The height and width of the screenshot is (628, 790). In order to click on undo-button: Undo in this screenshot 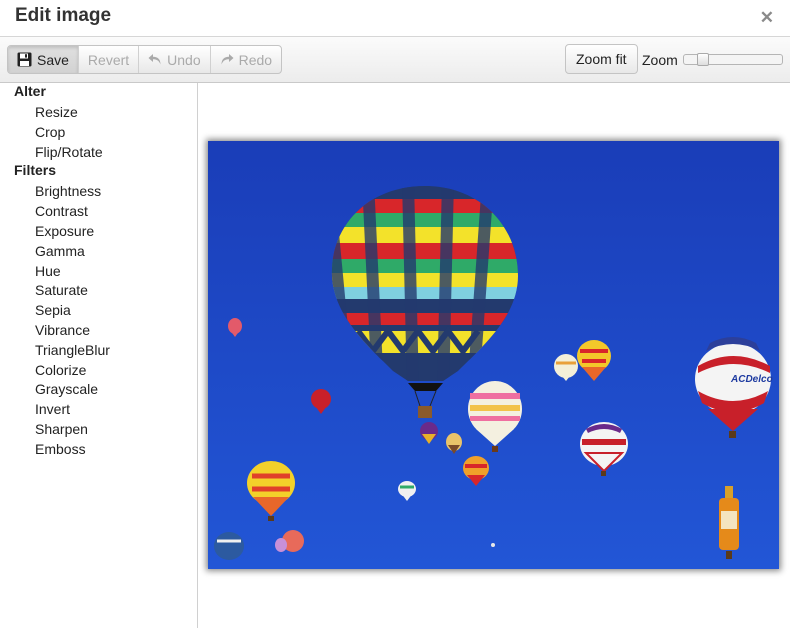, I will do `click(175, 59)`.